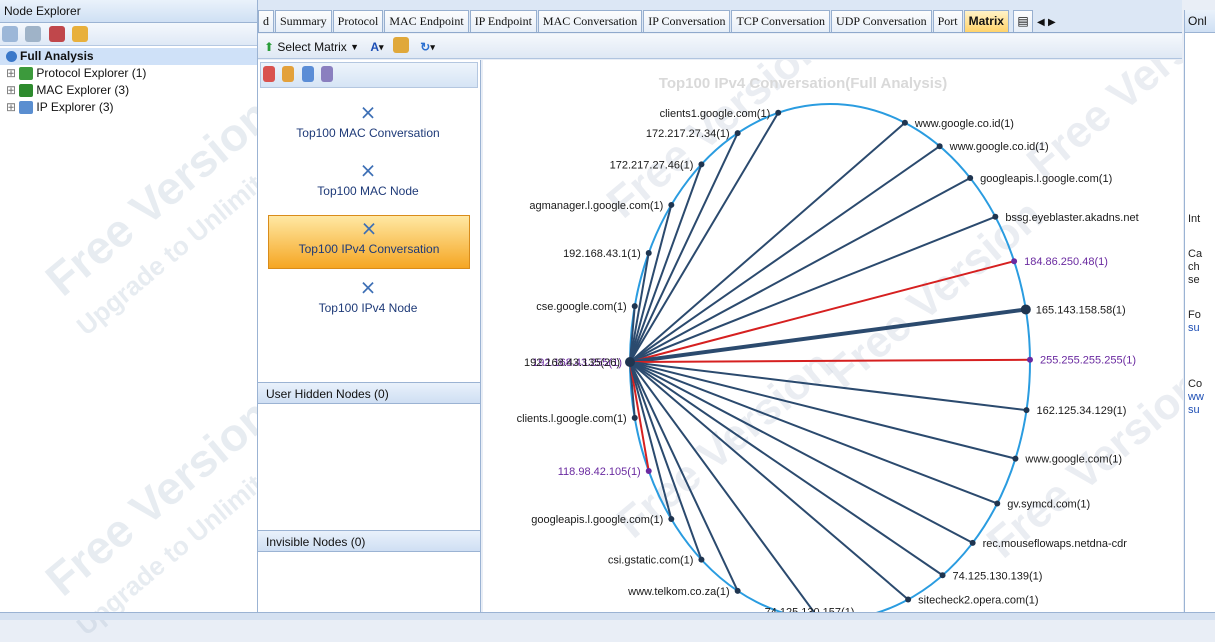 The height and width of the screenshot is (642, 1215). What do you see at coordinates (1200, 21) in the screenshot?
I see `online-pane-title: Onl` at bounding box center [1200, 21].